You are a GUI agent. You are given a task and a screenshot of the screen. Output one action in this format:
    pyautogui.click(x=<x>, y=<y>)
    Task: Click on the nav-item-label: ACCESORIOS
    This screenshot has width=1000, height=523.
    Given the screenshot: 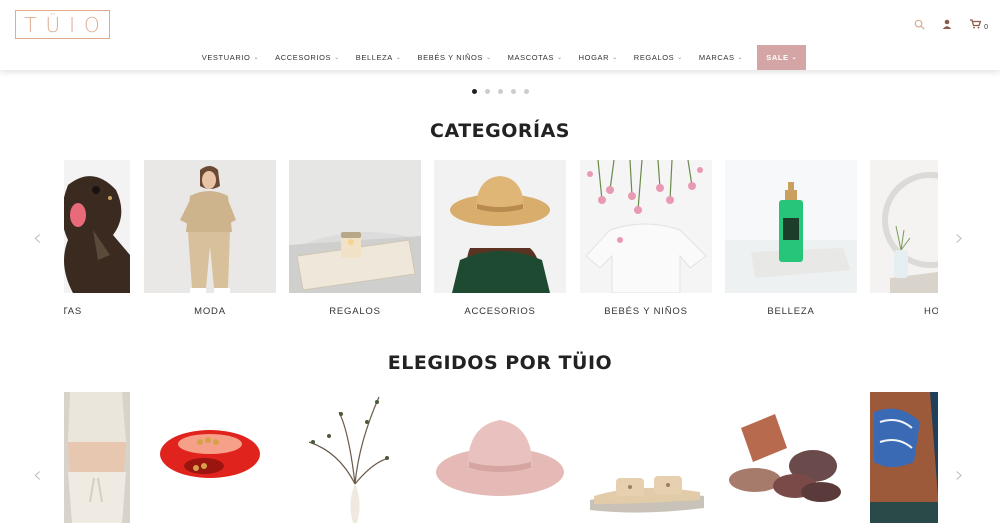 What is the action you would take?
    pyautogui.click(x=303, y=57)
    